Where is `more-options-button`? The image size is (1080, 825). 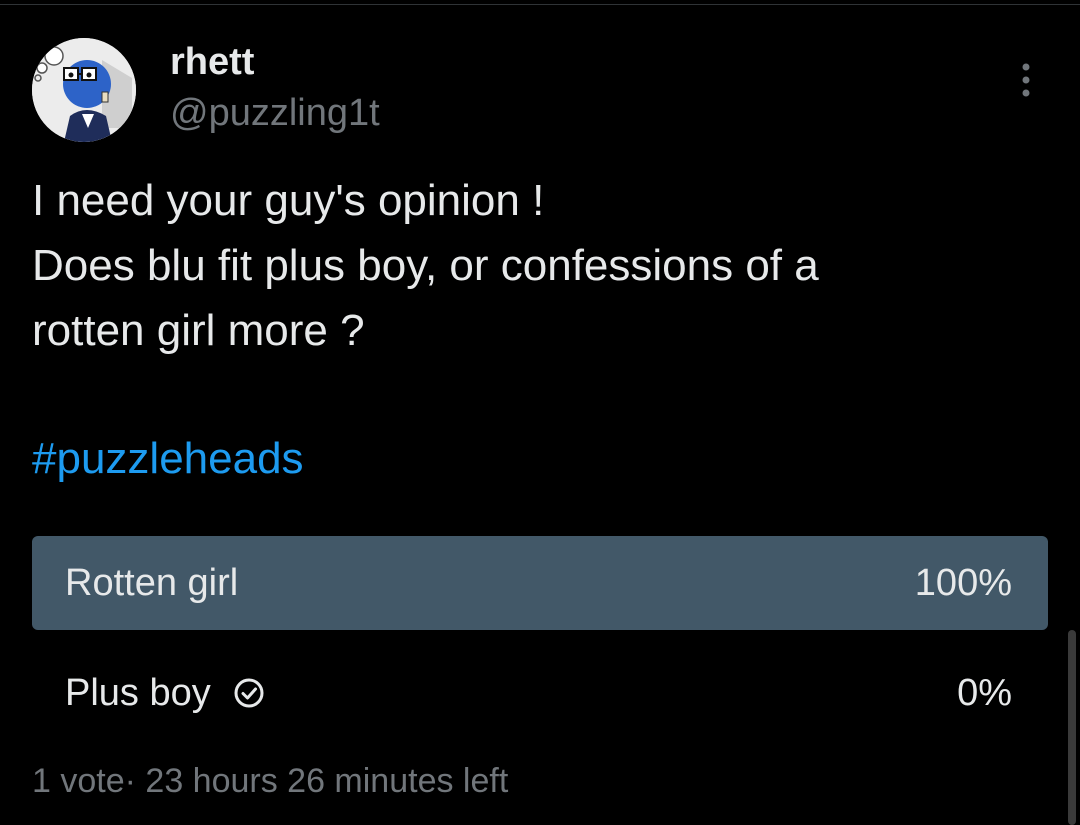
more-options-button is located at coordinates (1026, 80).